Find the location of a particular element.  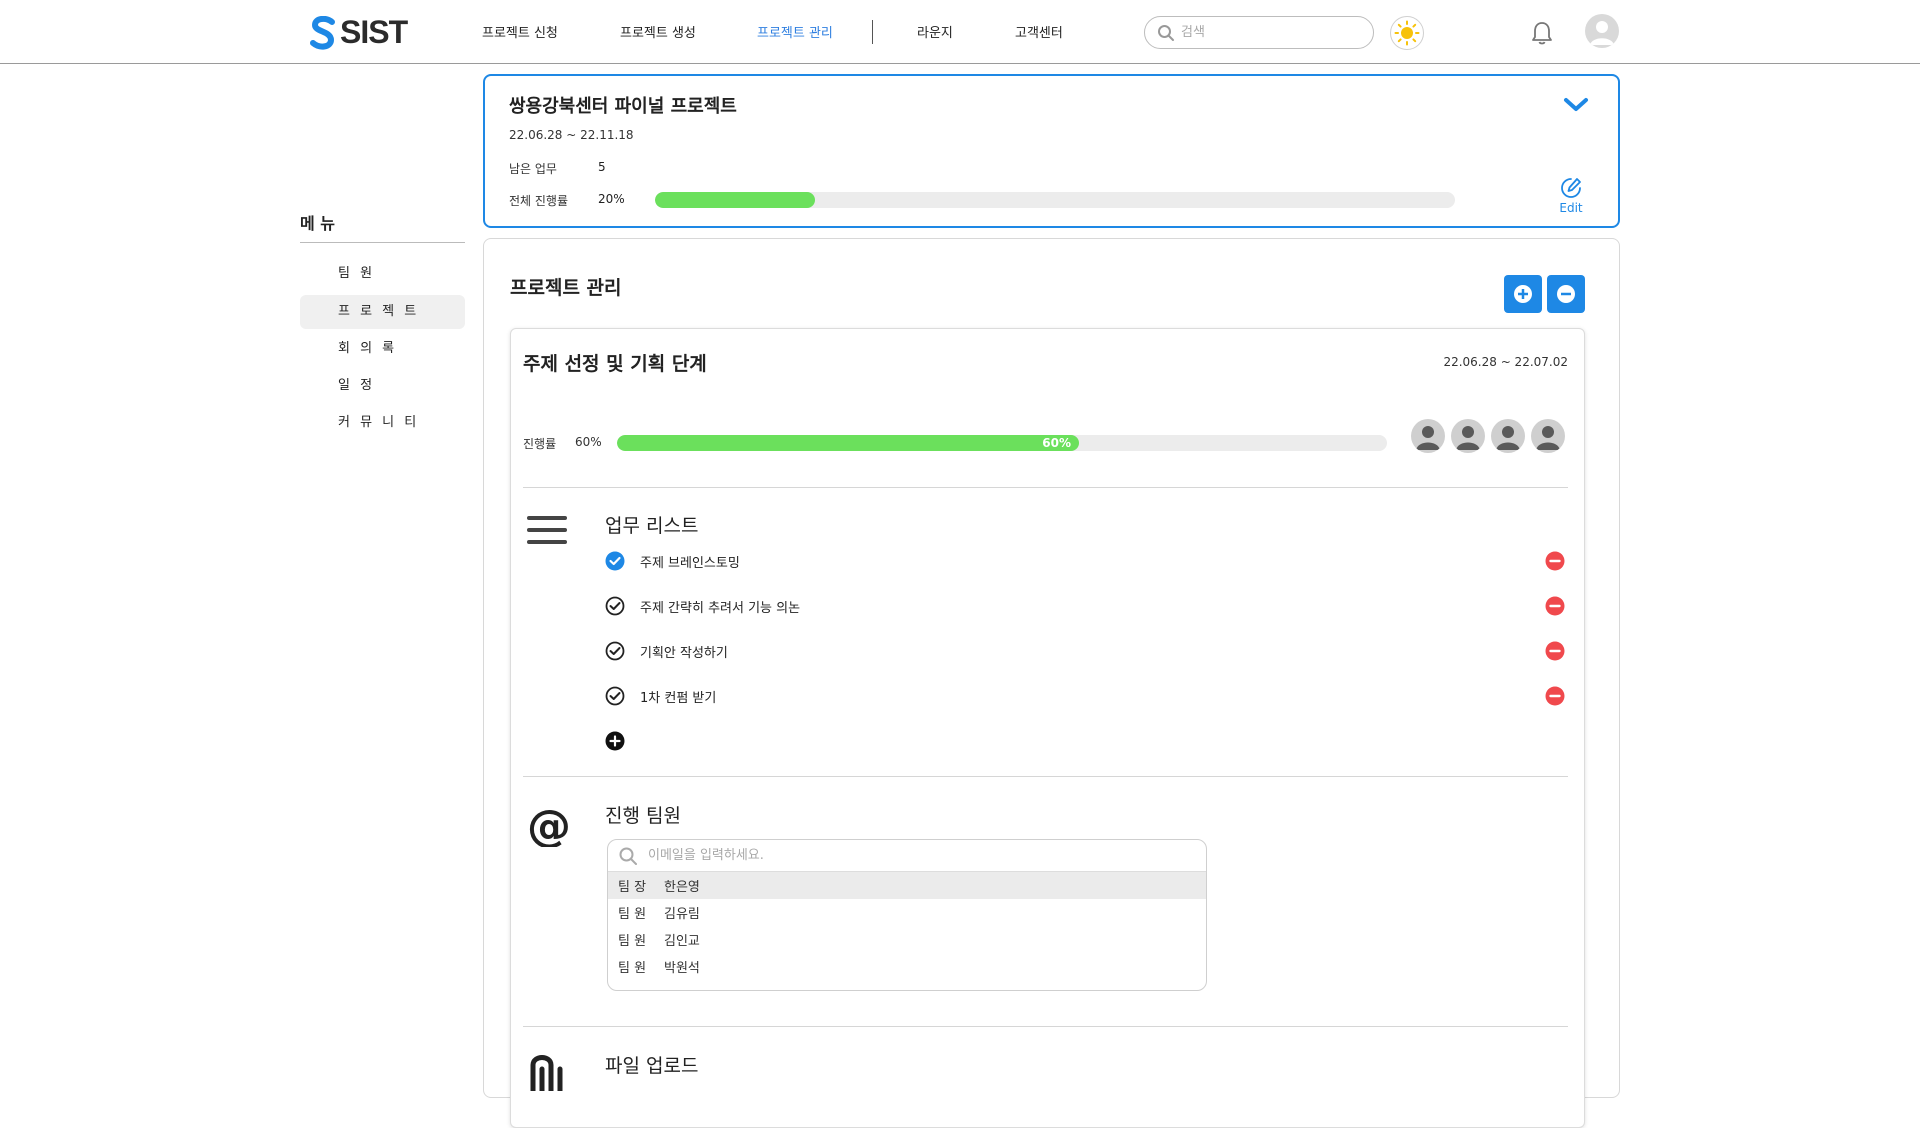

check-filled-icon is located at coordinates (615, 561).